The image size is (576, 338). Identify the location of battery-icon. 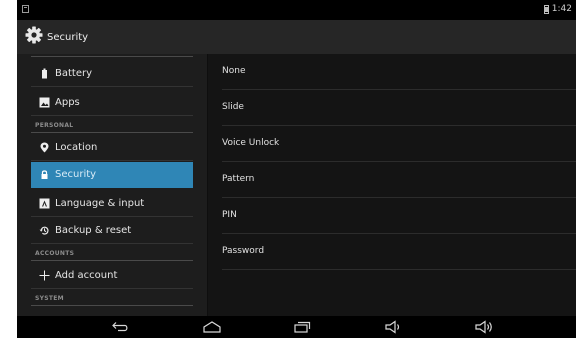
(44, 73).